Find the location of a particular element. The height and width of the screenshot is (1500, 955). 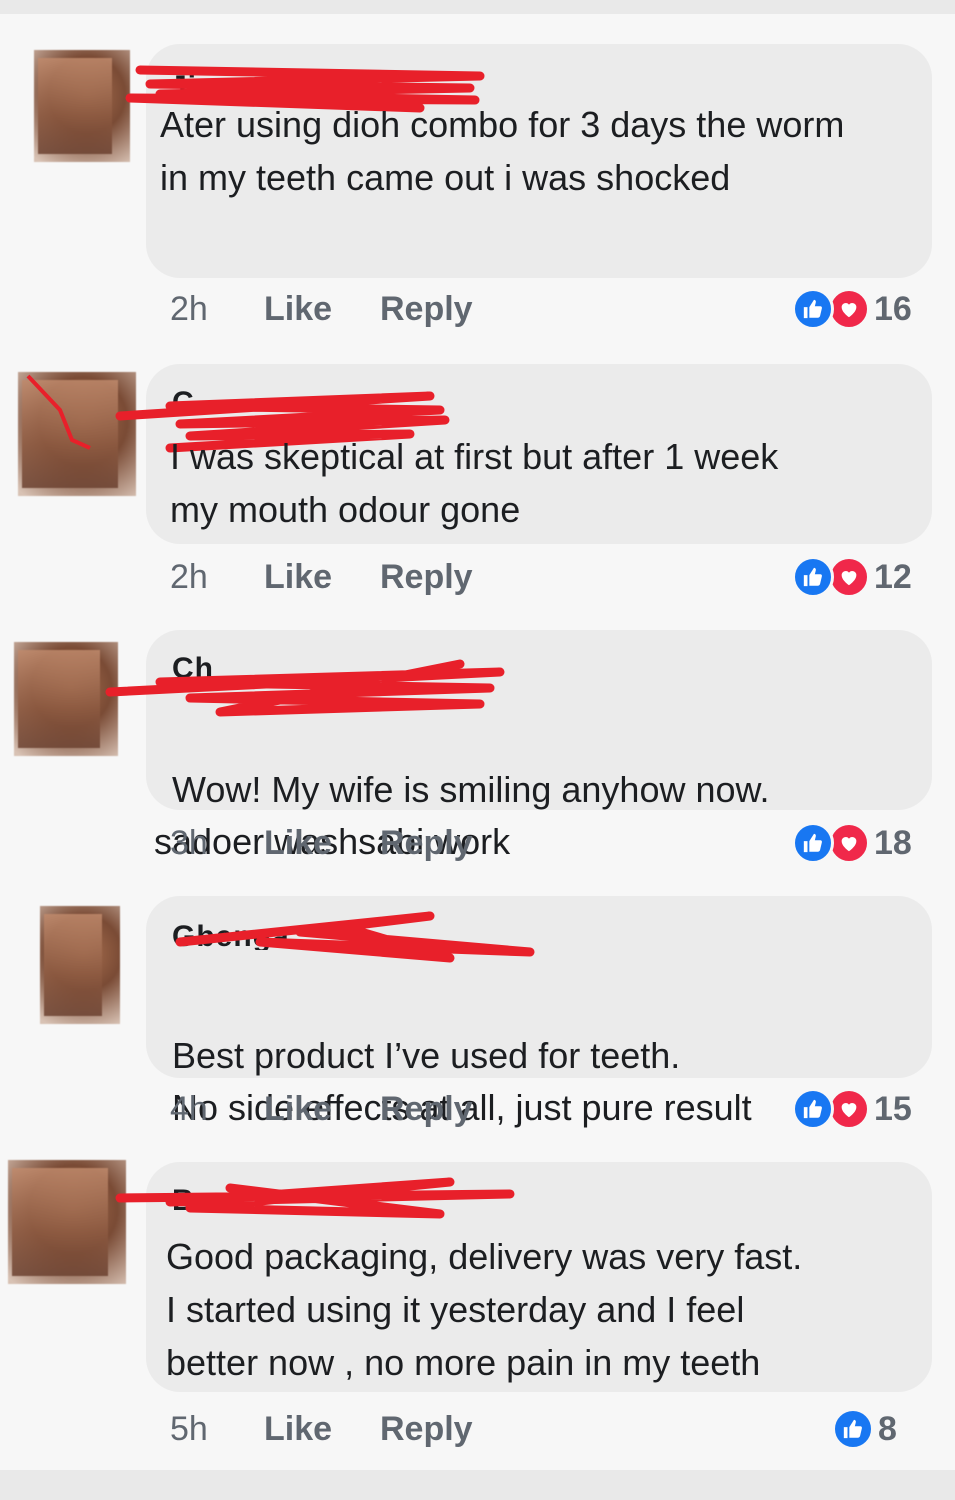

reaction-count: 16 is located at coordinates (893, 308).